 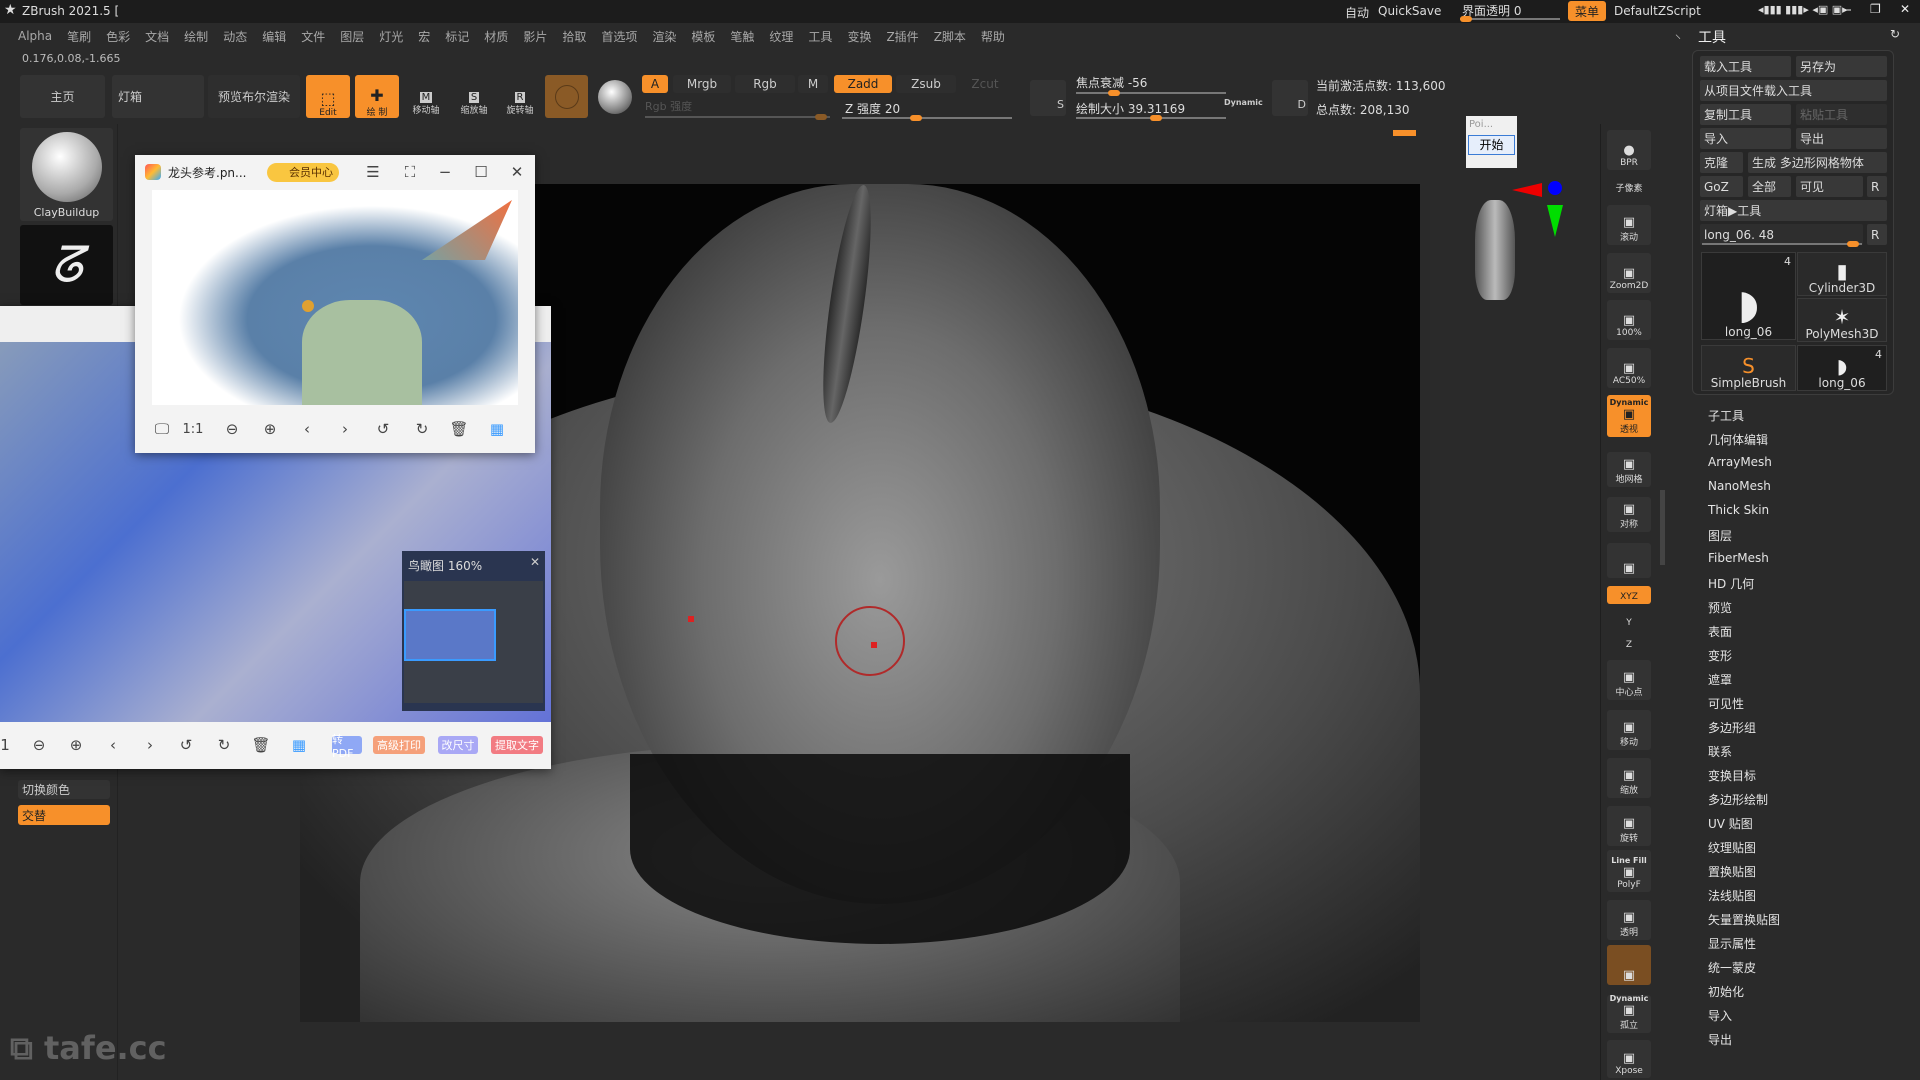 What do you see at coordinates (1793, 210) in the screenshot?
I see `lightbox-tool-button: 灯箱▶工具` at bounding box center [1793, 210].